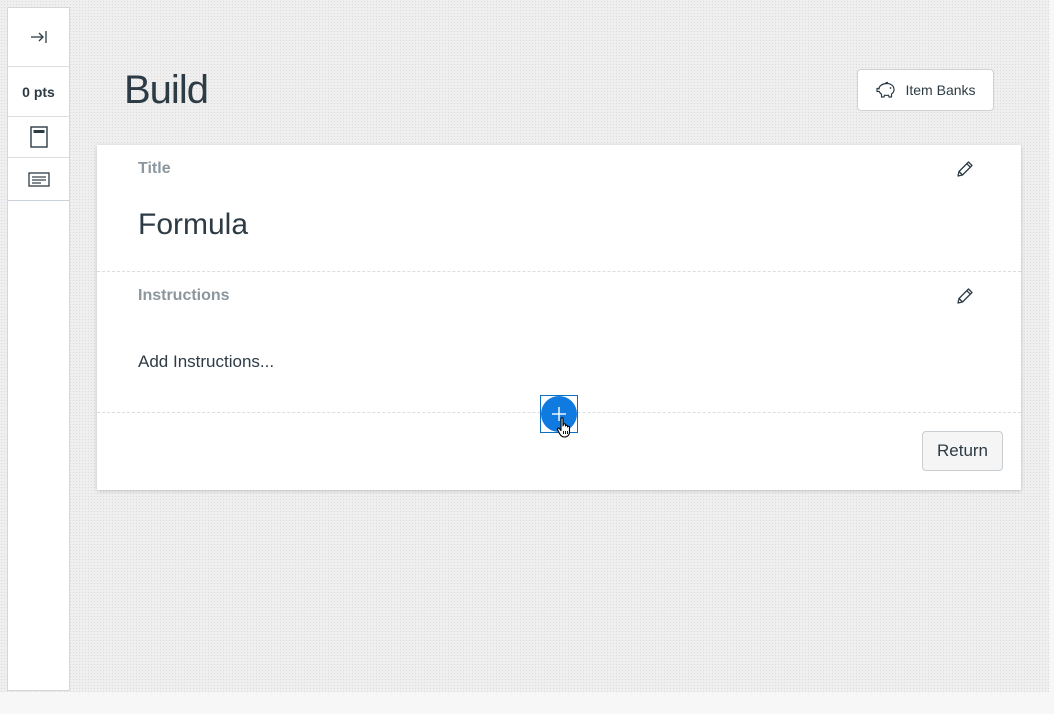 This screenshot has height=714, width=1054. I want to click on quiz-title: Formula, so click(193, 225).